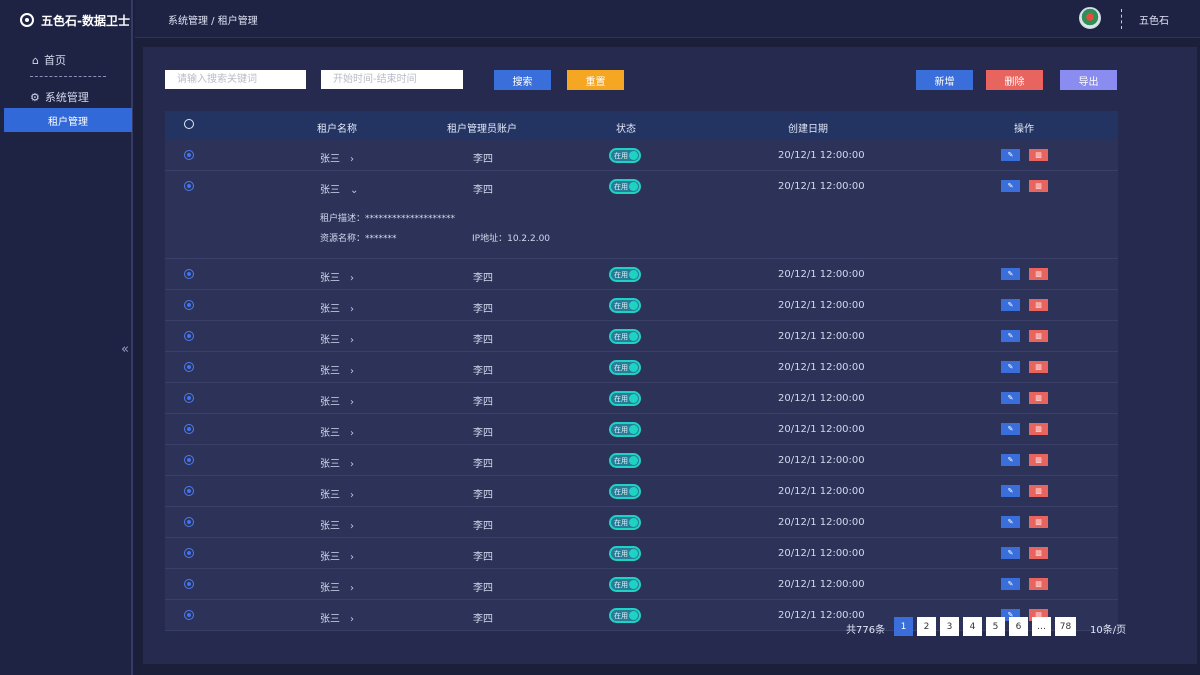  What do you see at coordinates (595, 80) in the screenshot?
I see `reset-button: 重置` at bounding box center [595, 80].